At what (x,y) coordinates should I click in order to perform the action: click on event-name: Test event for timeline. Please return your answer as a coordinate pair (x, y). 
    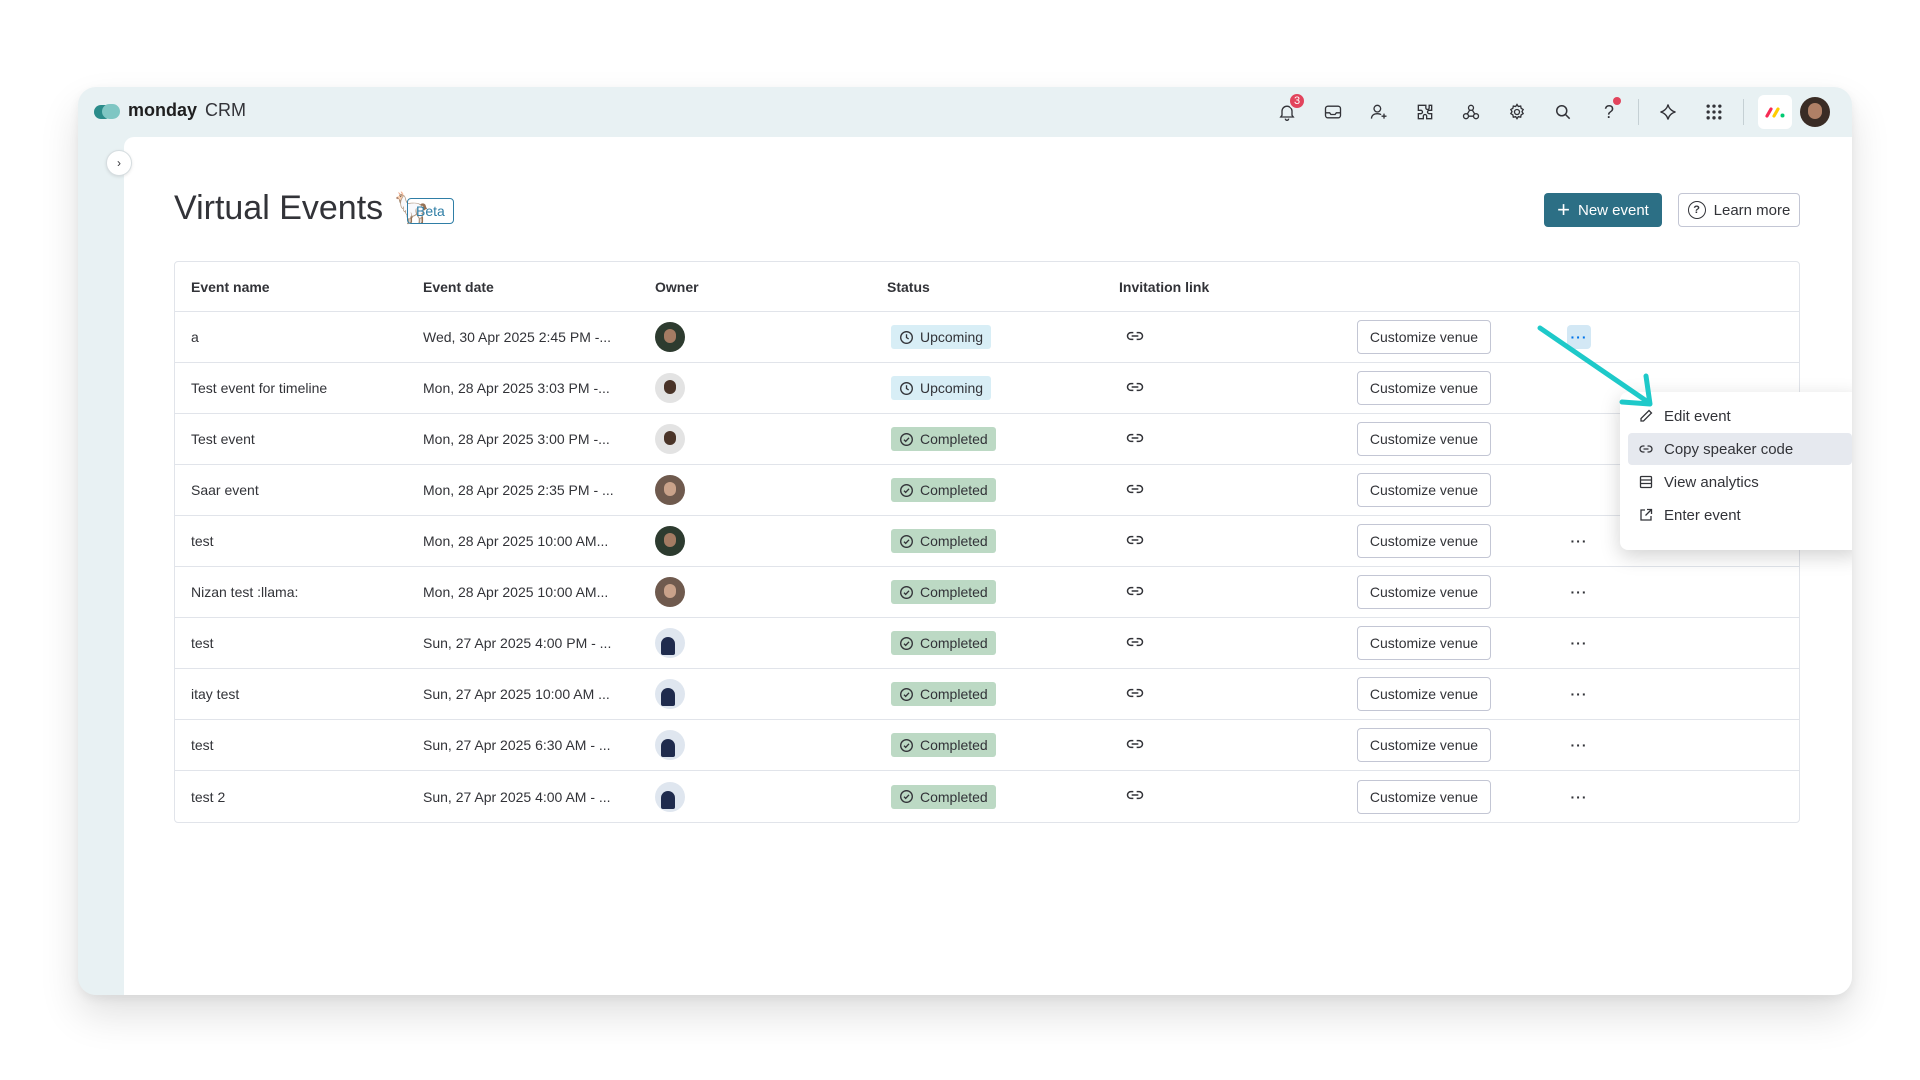
    Looking at the image, I should click on (291, 388).